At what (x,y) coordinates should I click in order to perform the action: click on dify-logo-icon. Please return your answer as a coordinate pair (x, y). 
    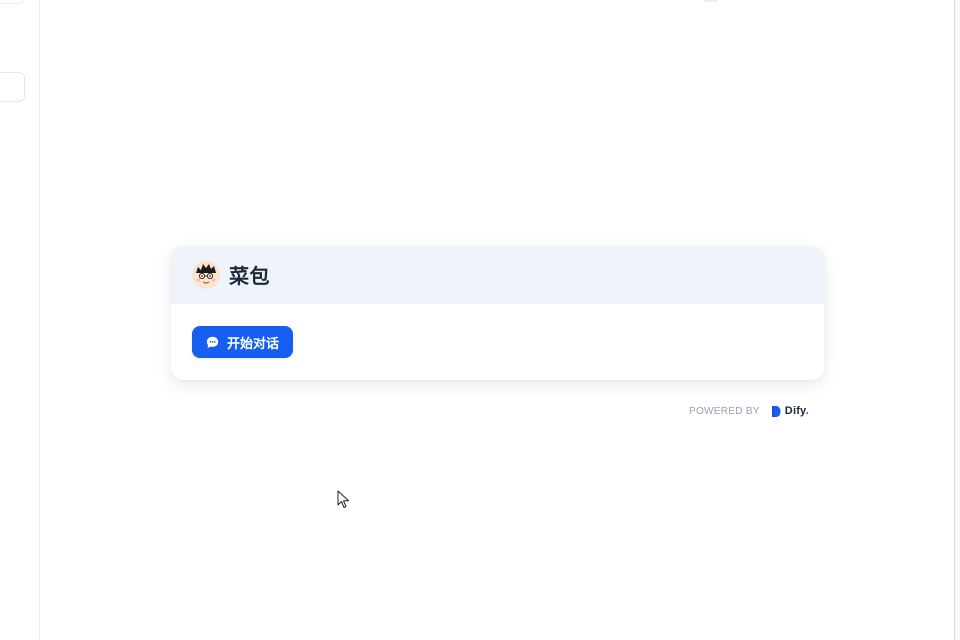
    Looking at the image, I should click on (776, 411).